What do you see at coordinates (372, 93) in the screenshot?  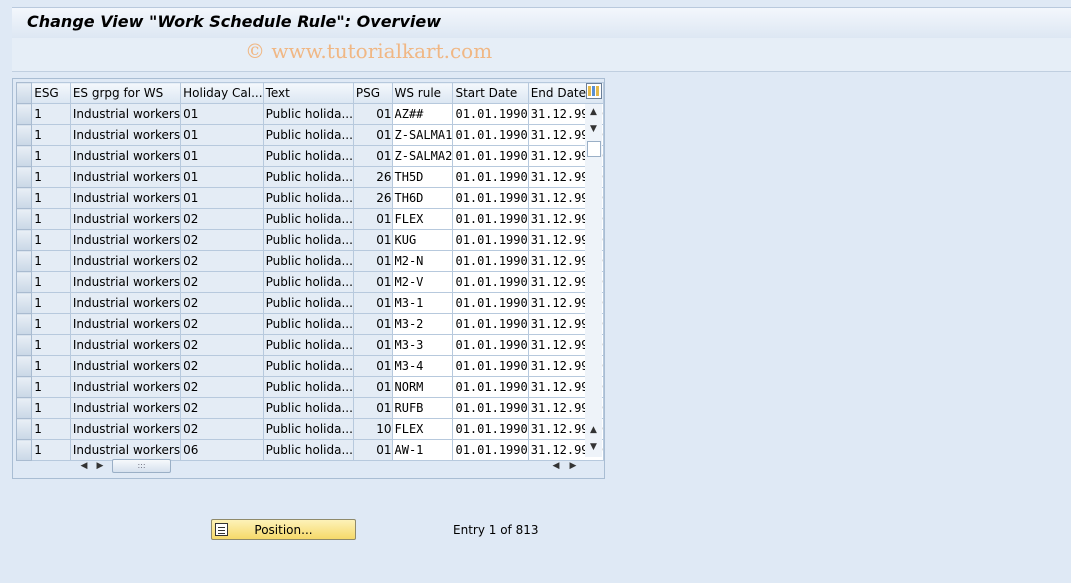 I see `column-header-psg: PSG` at bounding box center [372, 93].